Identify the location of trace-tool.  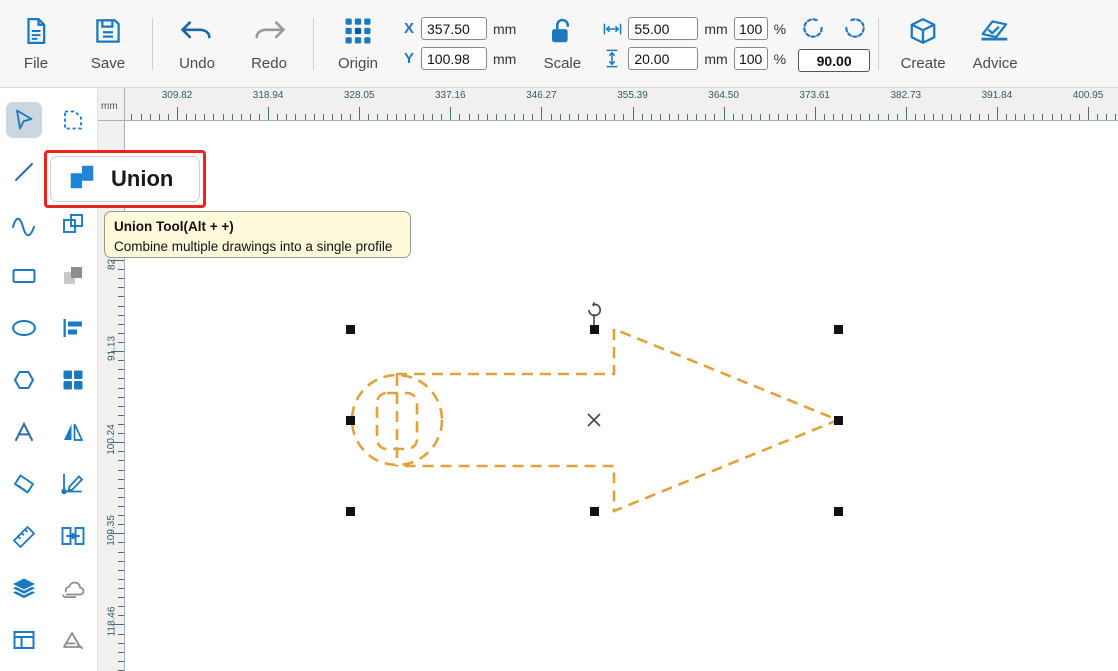
(73, 120).